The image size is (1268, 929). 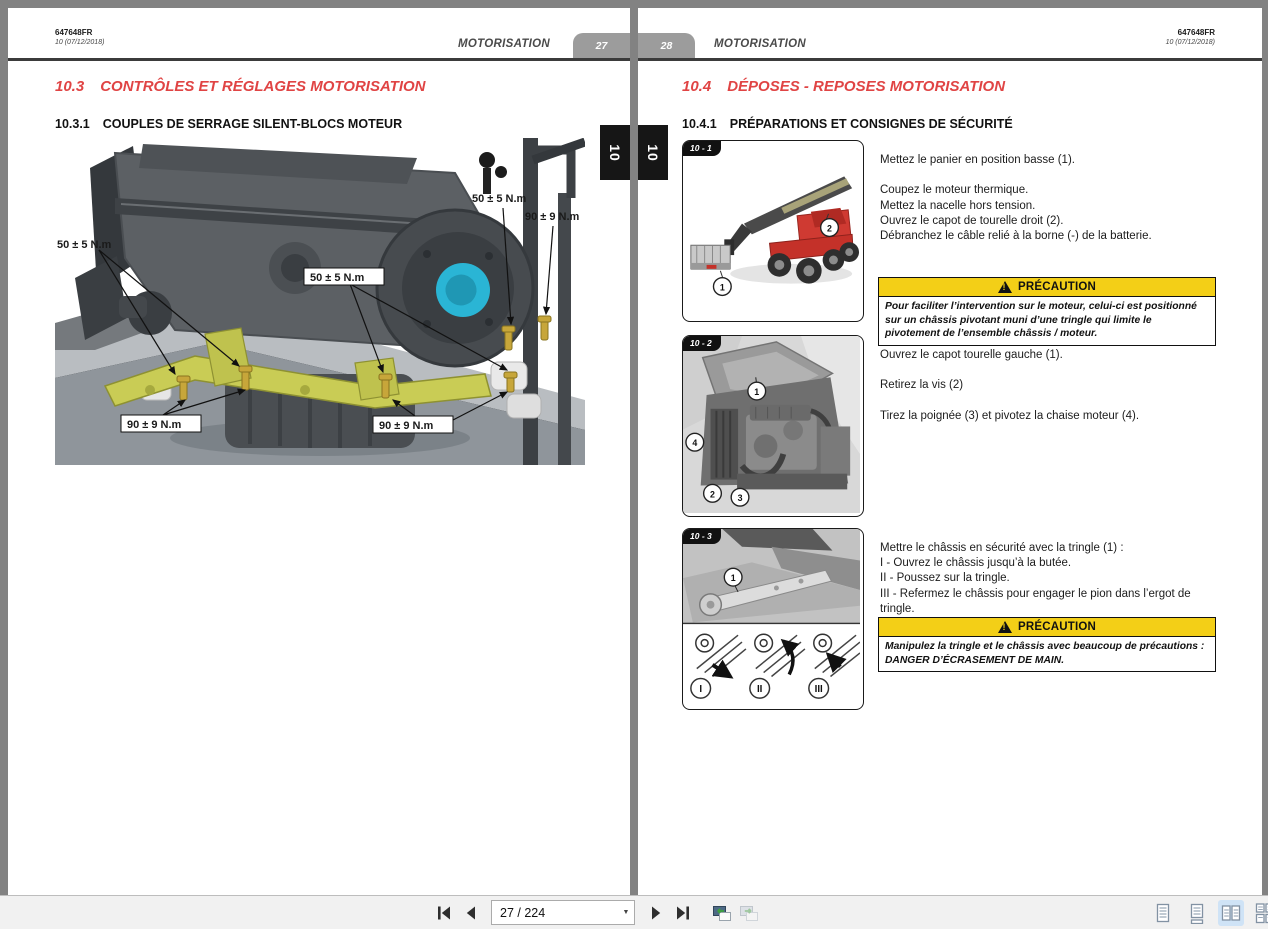 I want to click on two-page-continuous-icon, so click(x=1261, y=913).